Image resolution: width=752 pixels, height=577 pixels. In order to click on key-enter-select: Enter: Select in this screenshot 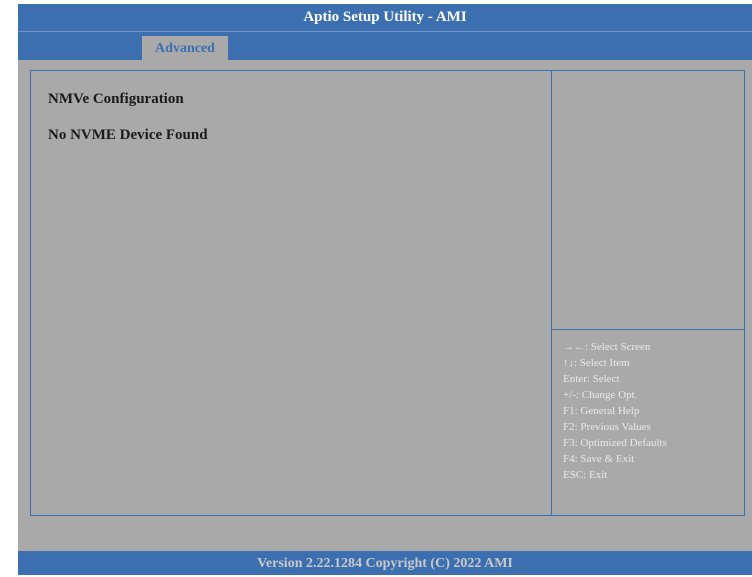, I will do `click(591, 379)`.